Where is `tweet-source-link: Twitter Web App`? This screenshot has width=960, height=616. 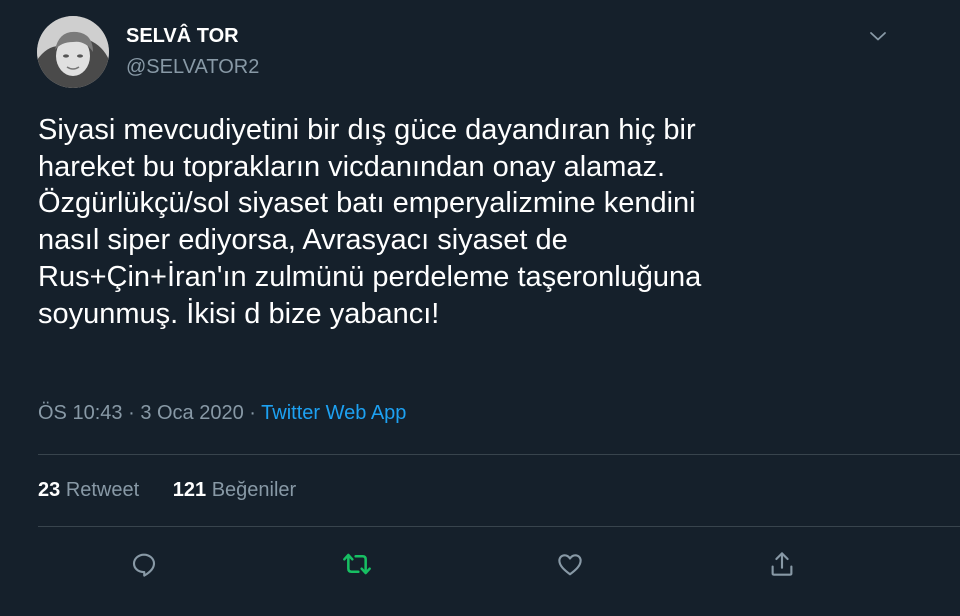 tweet-source-link: Twitter Web App is located at coordinates (333, 413).